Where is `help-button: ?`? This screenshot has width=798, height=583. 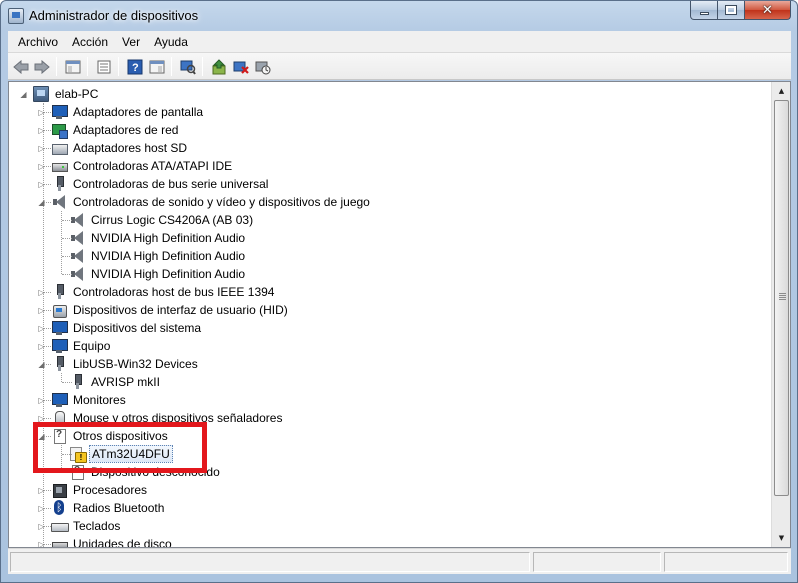
help-button: ? is located at coordinates (135, 66).